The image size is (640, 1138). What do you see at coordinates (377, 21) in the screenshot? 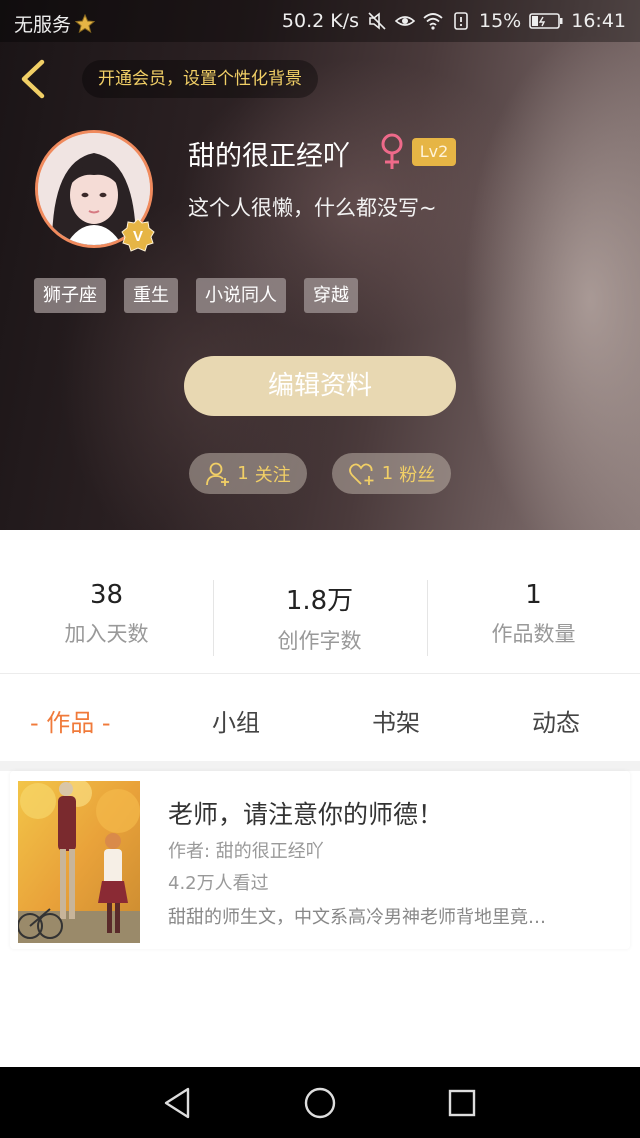
I see `mute-icon` at bounding box center [377, 21].